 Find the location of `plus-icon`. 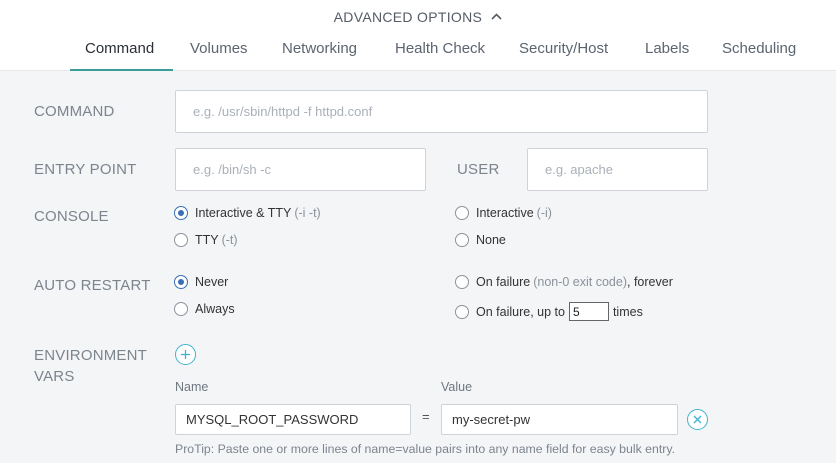

plus-icon is located at coordinates (185, 354).